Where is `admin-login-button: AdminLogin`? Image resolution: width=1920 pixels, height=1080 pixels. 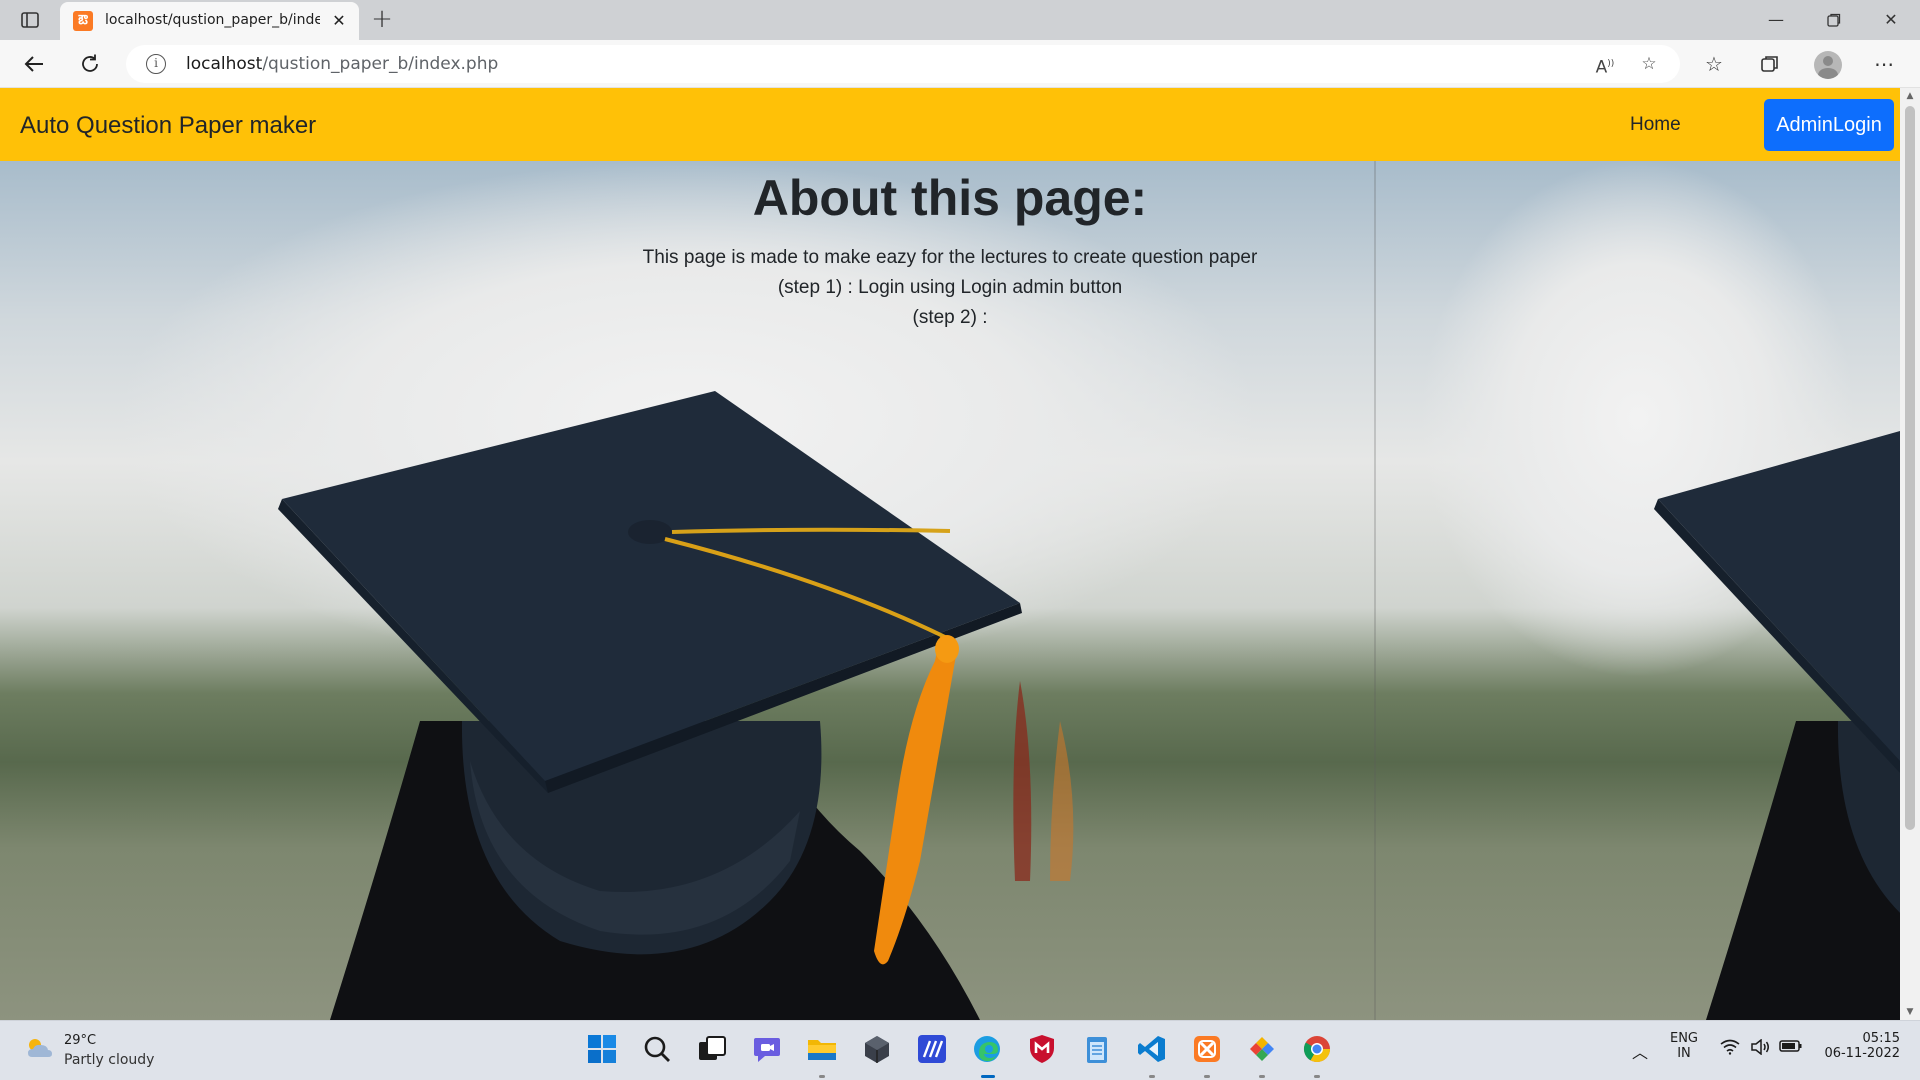
admin-login-button: AdminLogin is located at coordinates (1829, 125).